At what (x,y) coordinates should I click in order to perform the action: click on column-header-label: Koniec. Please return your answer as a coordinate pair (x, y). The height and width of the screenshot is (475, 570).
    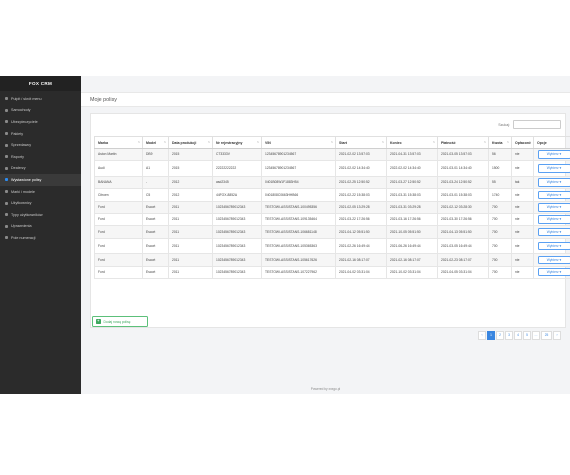
    Looking at the image, I should click on (396, 142).